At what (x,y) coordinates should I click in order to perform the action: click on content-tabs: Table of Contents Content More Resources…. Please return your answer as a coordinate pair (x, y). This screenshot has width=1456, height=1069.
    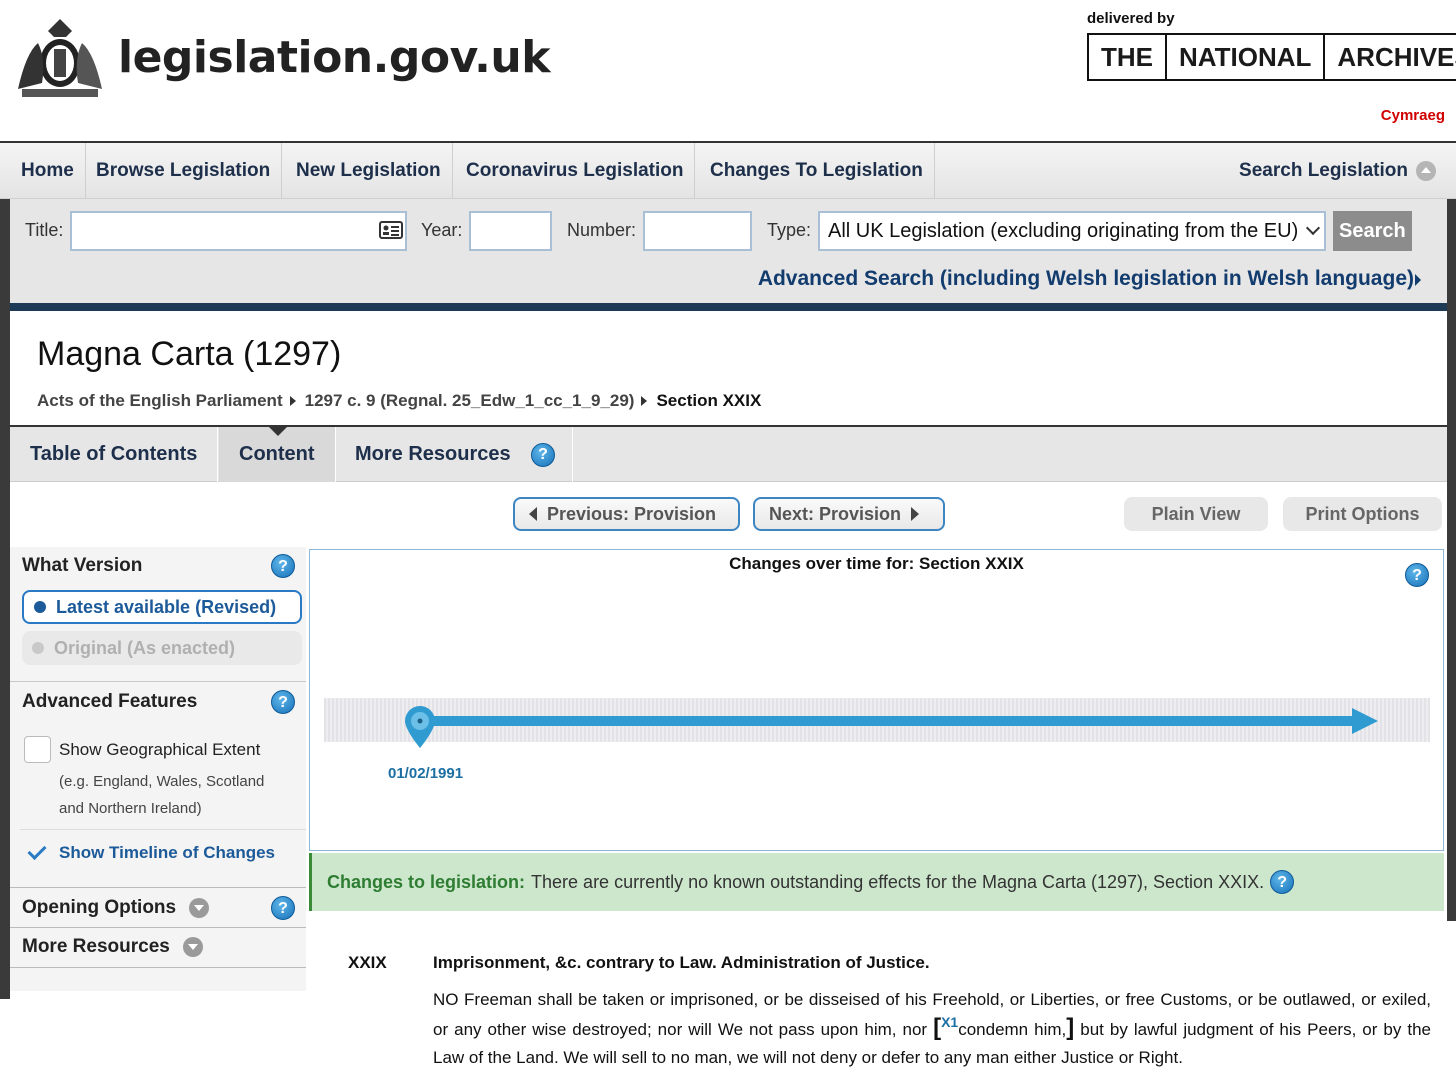
    Looking at the image, I should click on (728, 454).